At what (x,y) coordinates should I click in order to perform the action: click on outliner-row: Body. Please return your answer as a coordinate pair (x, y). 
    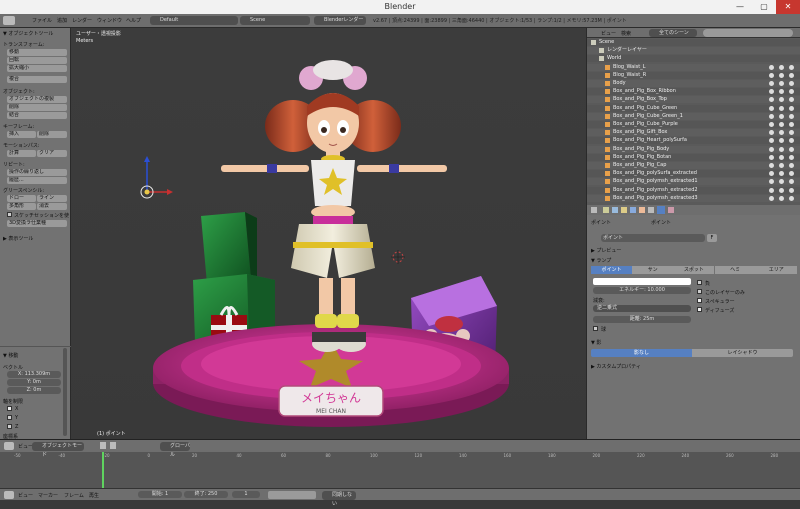
    Looking at the image, I should click on (693, 83).